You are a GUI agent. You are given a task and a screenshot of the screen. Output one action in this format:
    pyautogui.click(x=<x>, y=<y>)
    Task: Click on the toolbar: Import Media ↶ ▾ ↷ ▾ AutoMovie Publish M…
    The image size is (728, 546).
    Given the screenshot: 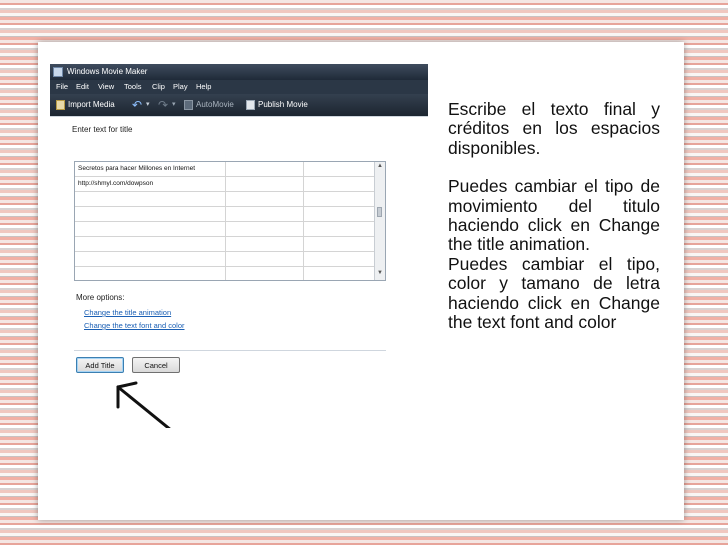 What is the action you would take?
    pyautogui.click(x=239, y=105)
    